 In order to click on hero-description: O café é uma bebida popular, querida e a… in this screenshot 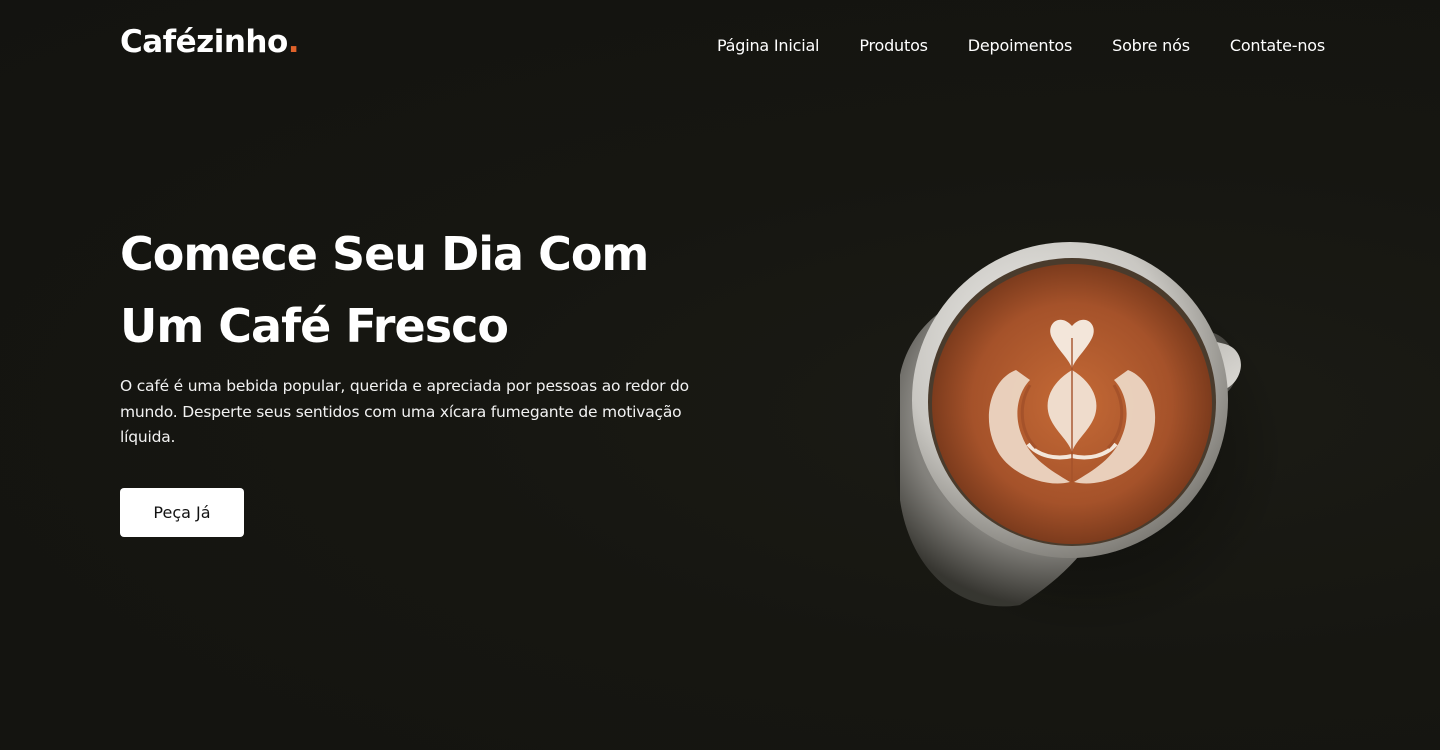, I will do `click(404, 411)`.